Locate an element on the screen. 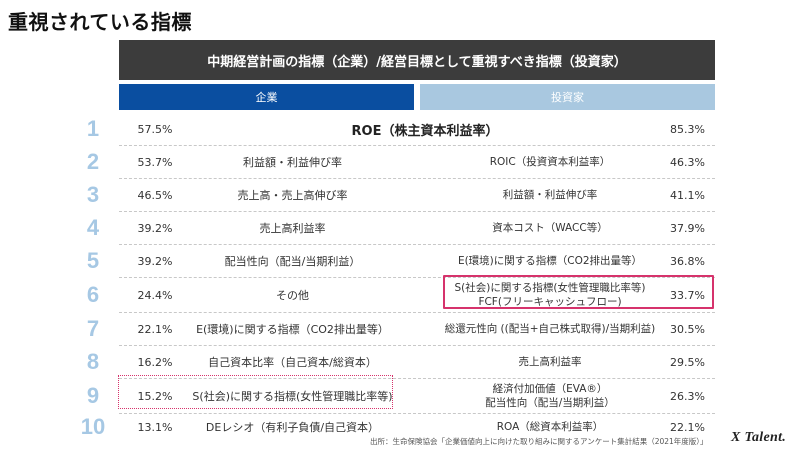 Image resolution: width=800 pixels, height=450 pixels. investor-indicator: 売上高利益率 is located at coordinates (550, 362).